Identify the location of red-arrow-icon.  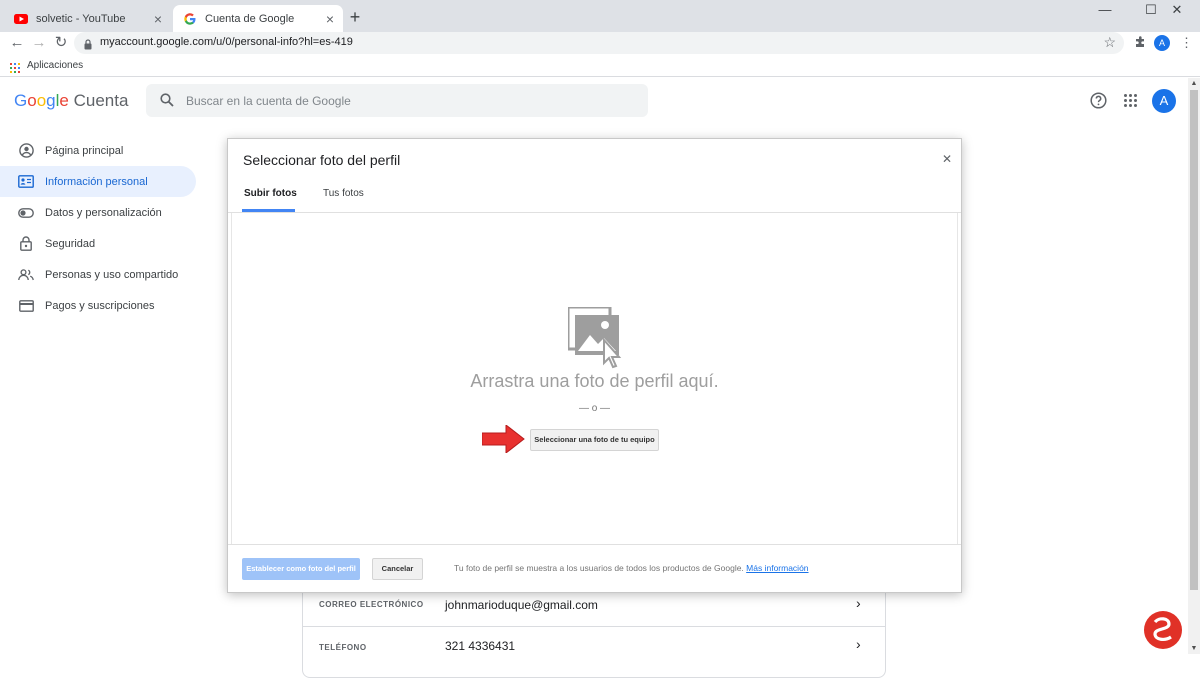
(503, 440).